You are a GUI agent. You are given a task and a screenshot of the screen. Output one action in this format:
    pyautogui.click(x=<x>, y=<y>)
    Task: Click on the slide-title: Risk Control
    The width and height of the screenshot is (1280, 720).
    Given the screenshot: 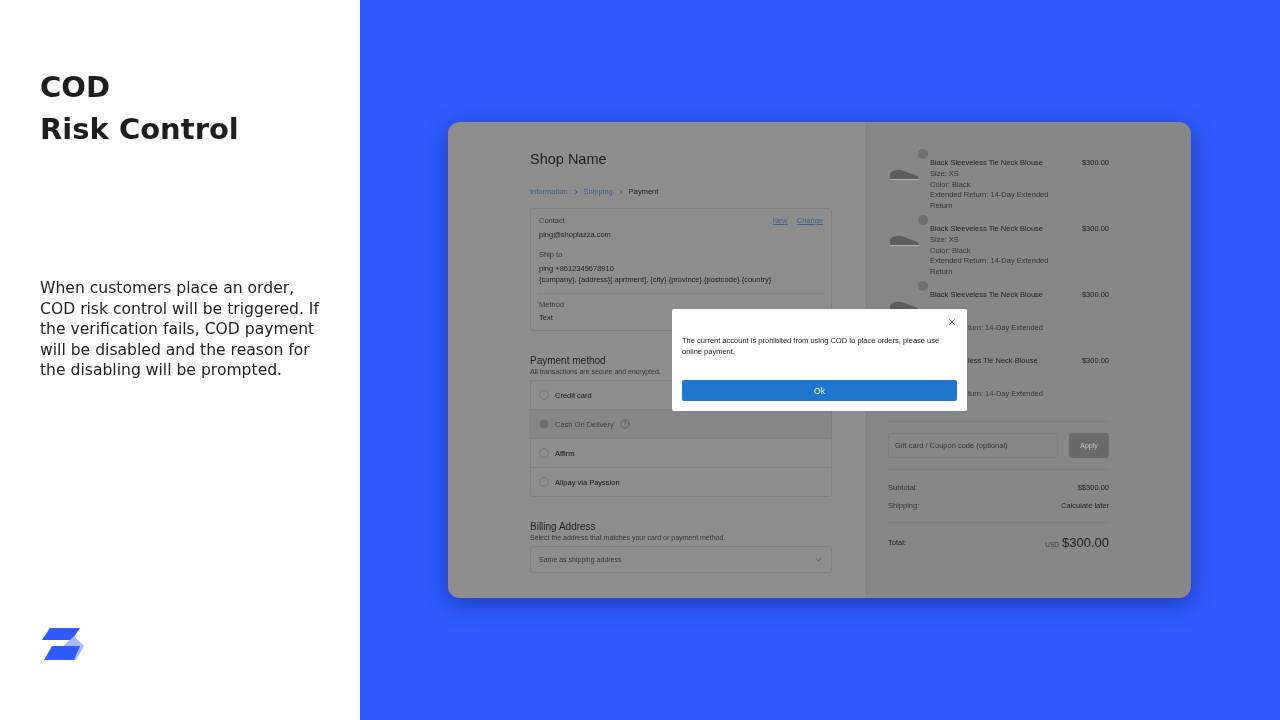 What is the action you would take?
    pyautogui.click(x=140, y=129)
    